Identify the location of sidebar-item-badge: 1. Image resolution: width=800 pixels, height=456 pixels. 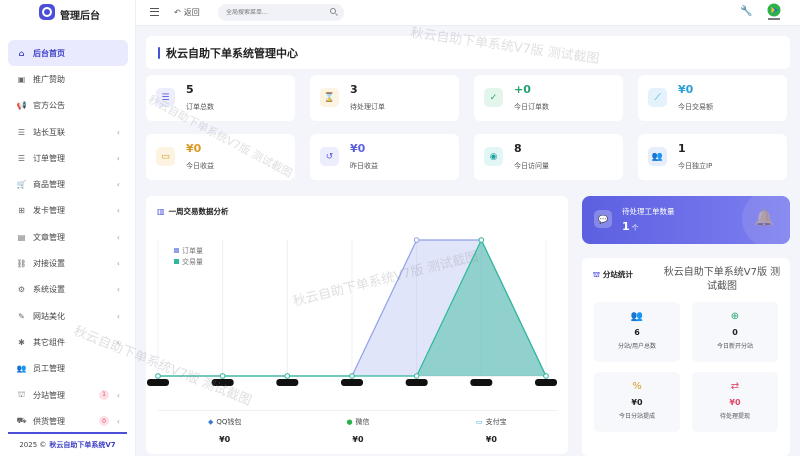
(104, 394).